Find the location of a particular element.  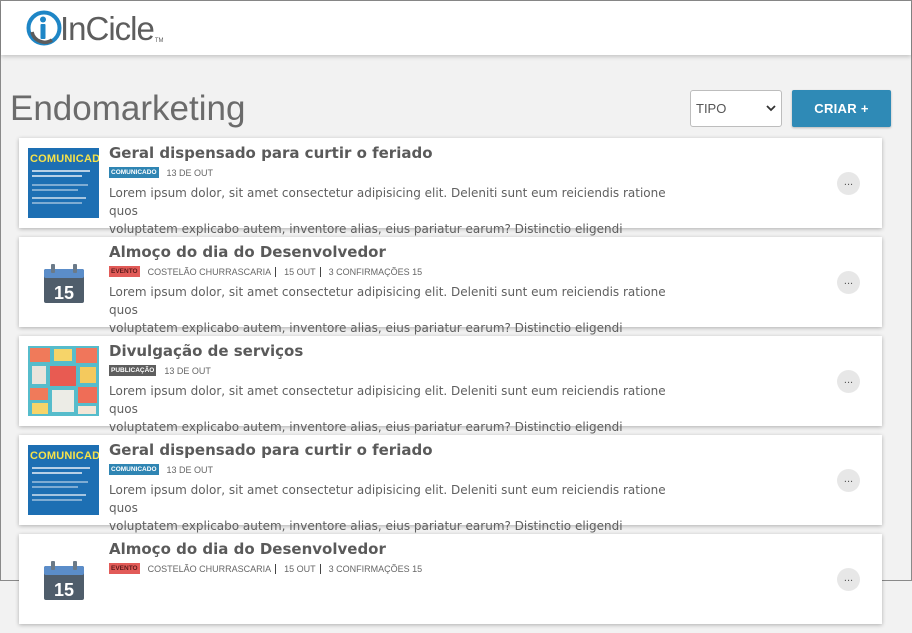

type-filter-value: TIPO is located at coordinates (711, 108).